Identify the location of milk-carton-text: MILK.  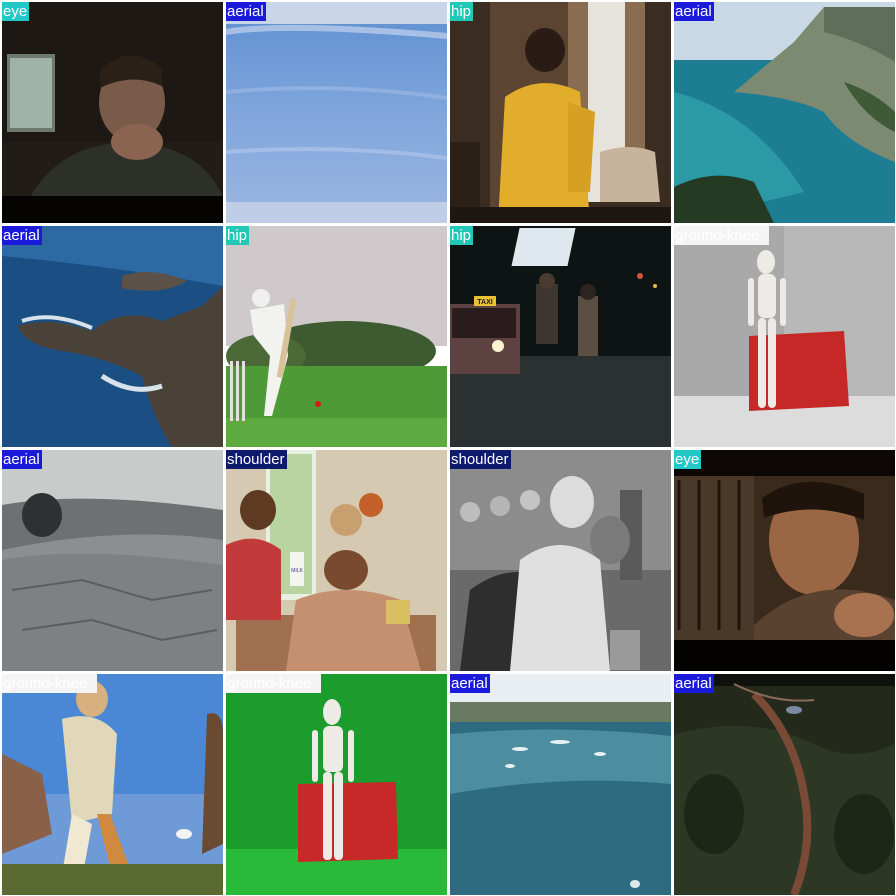
(297, 571).